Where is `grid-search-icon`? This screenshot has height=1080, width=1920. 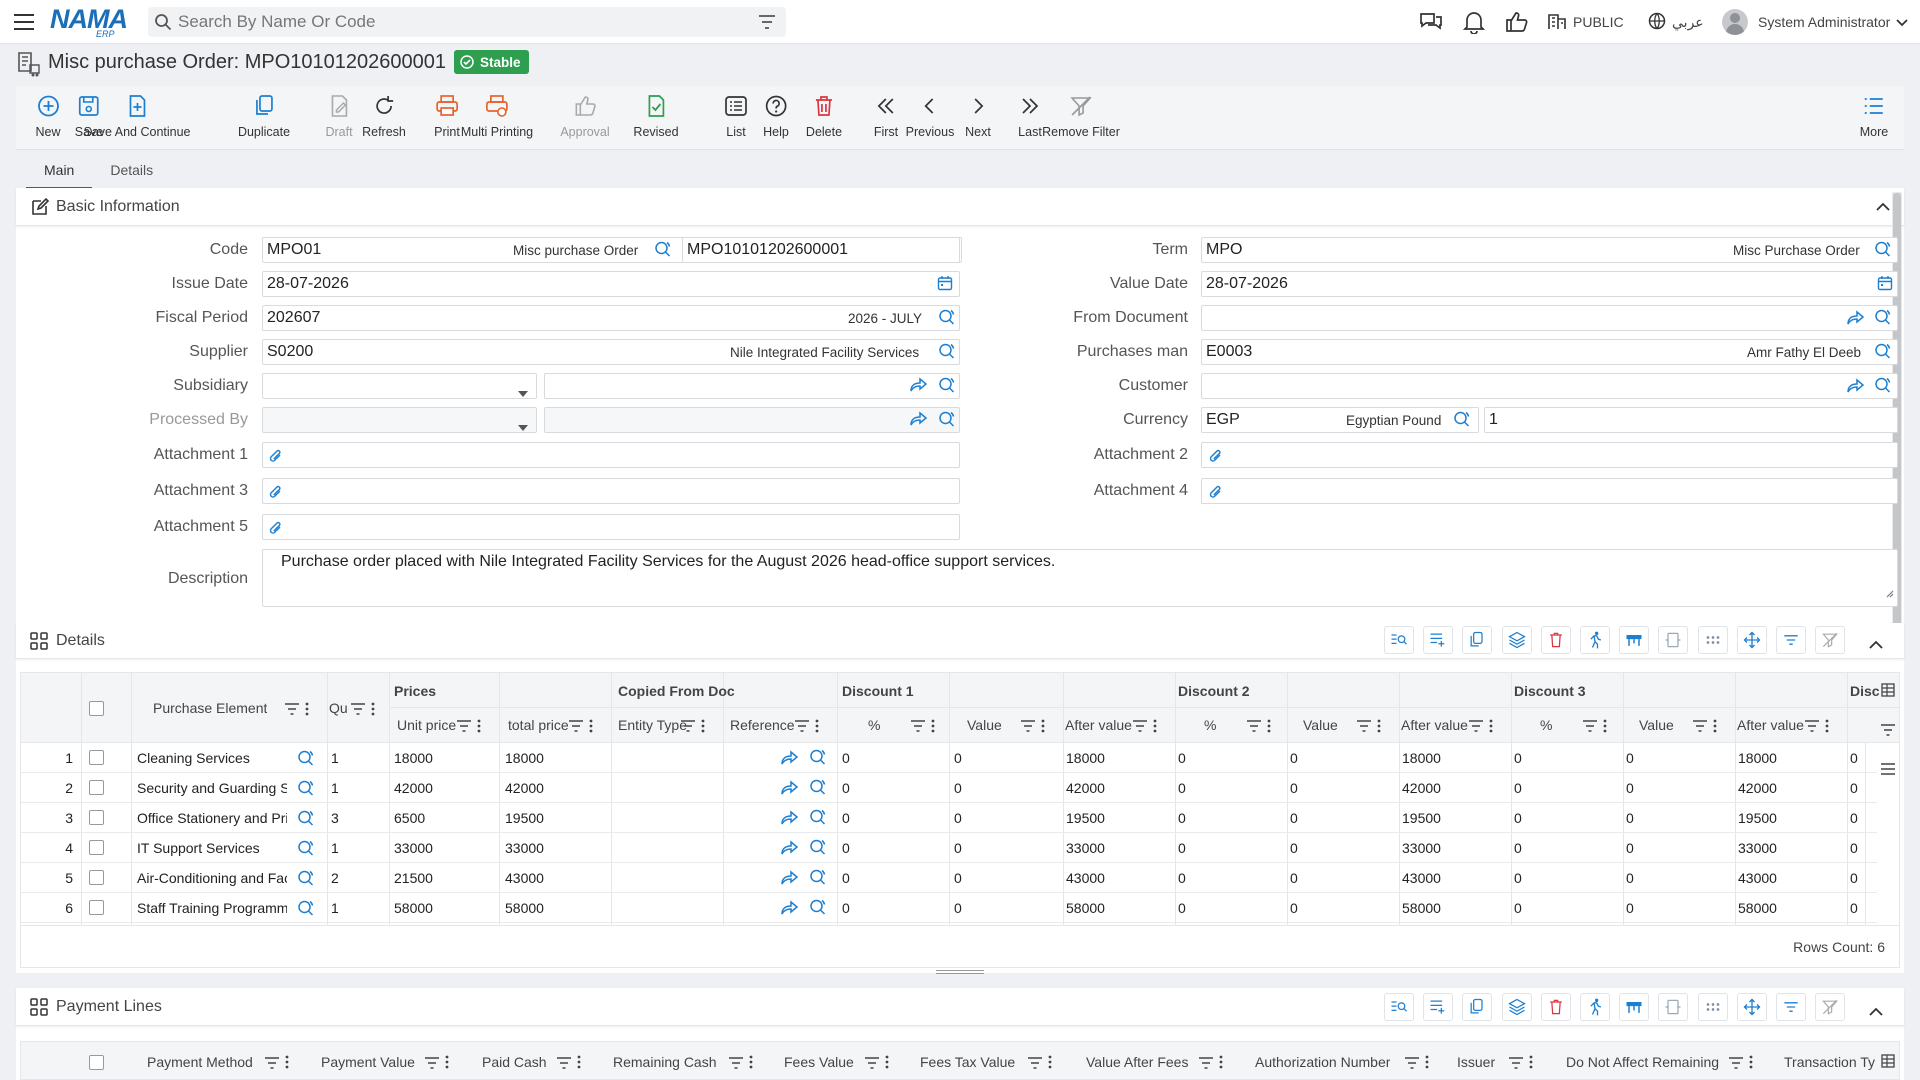 grid-search-icon is located at coordinates (1399, 640).